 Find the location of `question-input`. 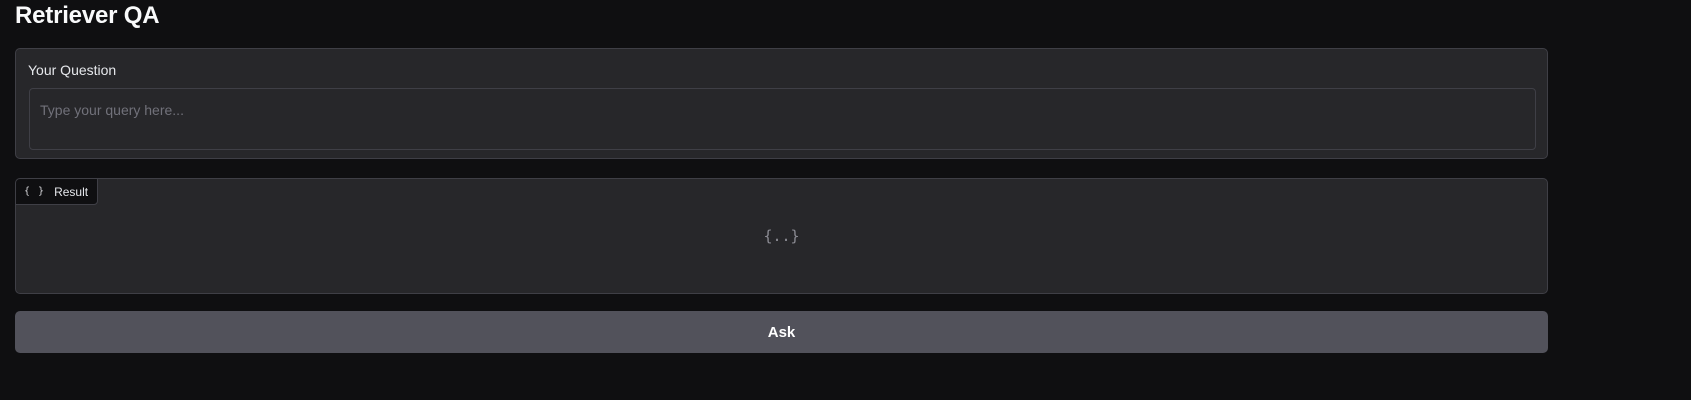

question-input is located at coordinates (782, 119).